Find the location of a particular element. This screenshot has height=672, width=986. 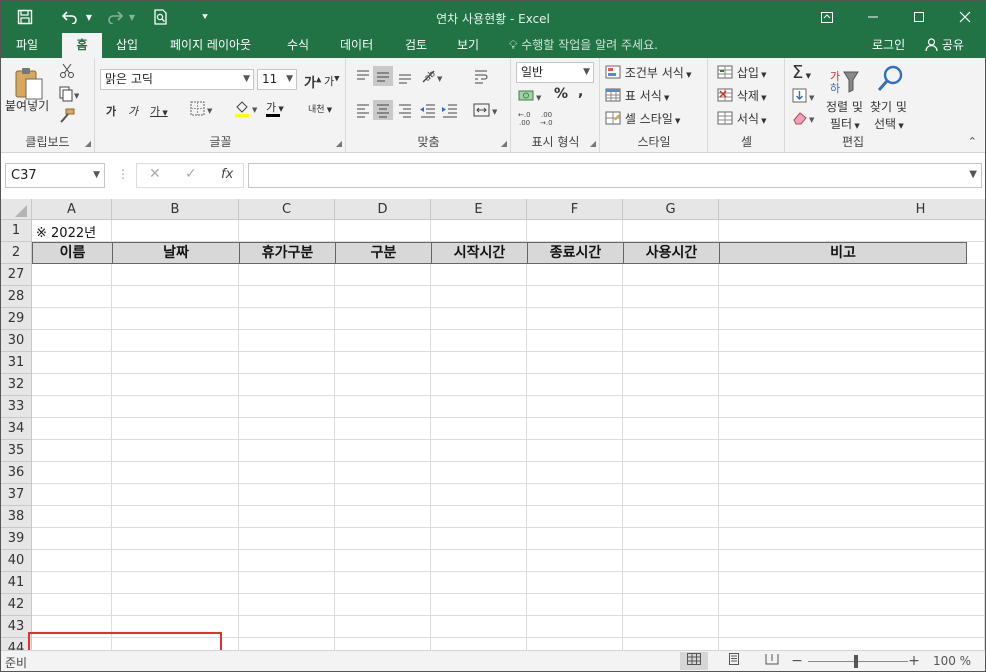

row-header: 27 is located at coordinates (16, 275).